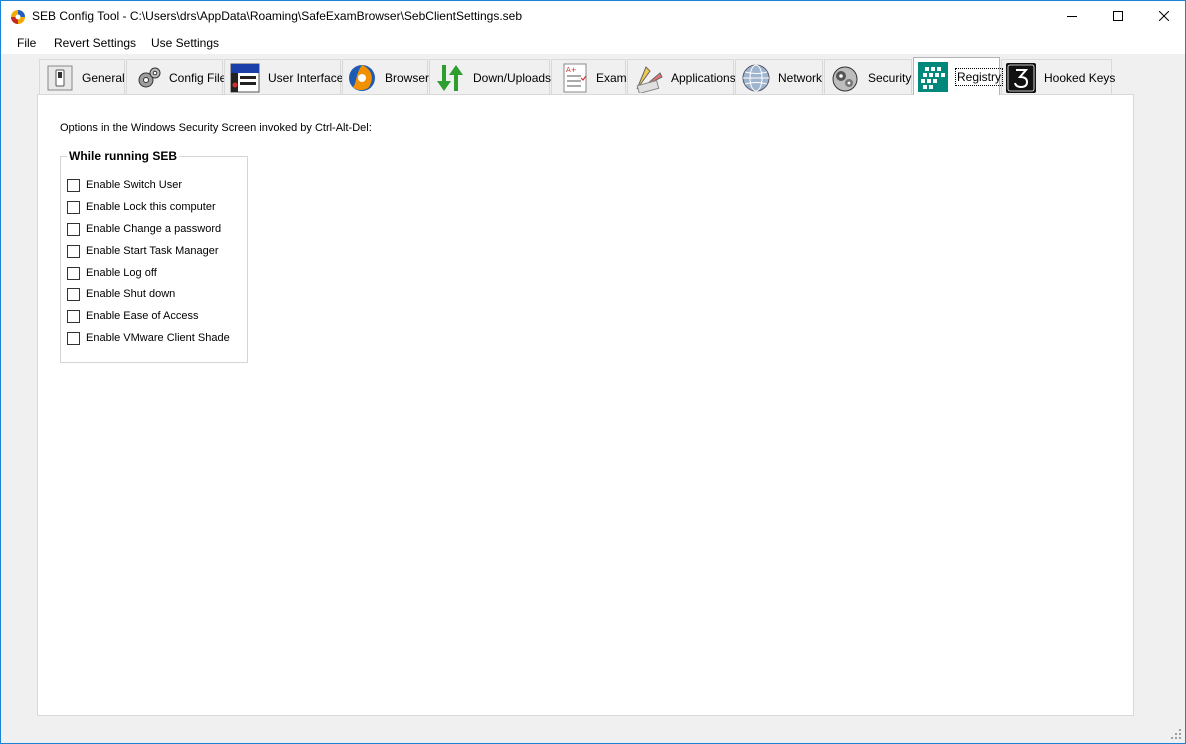 This screenshot has height=744, width=1186. Describe the element at coordinates (1021, 78) in the screenshot. I see `hooked-key-icon` at that location.